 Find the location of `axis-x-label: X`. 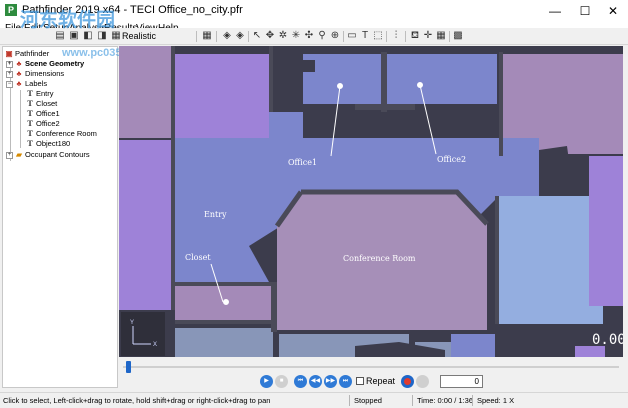

axis-x-label: X is located at coordinates (155, 345).